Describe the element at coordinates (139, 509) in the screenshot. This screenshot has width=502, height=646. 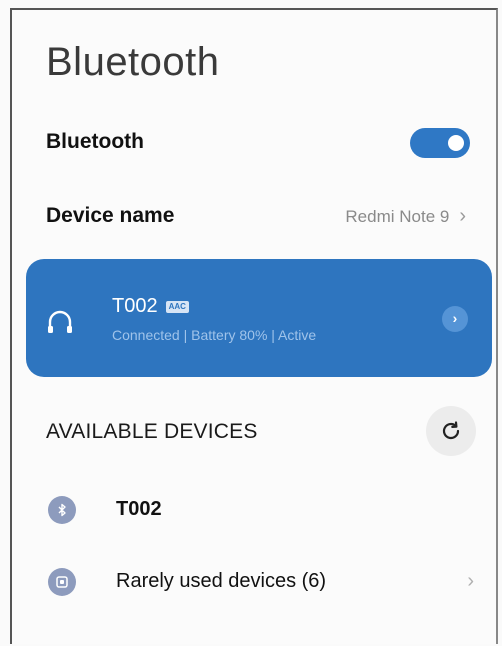
I see `list-item-label: T002` at that location.